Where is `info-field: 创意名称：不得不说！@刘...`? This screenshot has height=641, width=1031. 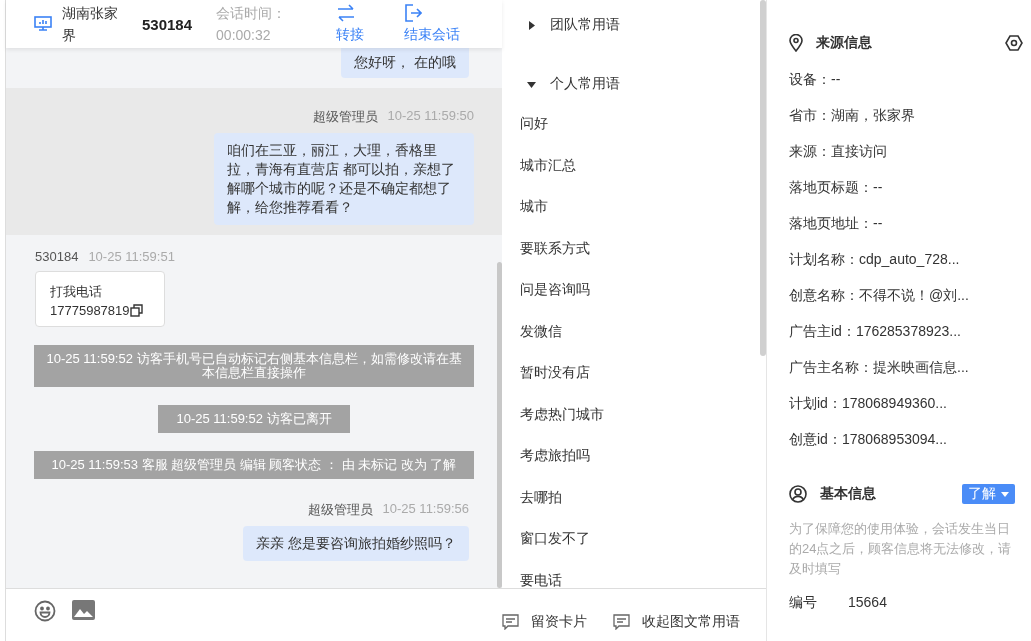
info-field: 创意名称：不得不说！@刘... is located at coordinates (910, 295).